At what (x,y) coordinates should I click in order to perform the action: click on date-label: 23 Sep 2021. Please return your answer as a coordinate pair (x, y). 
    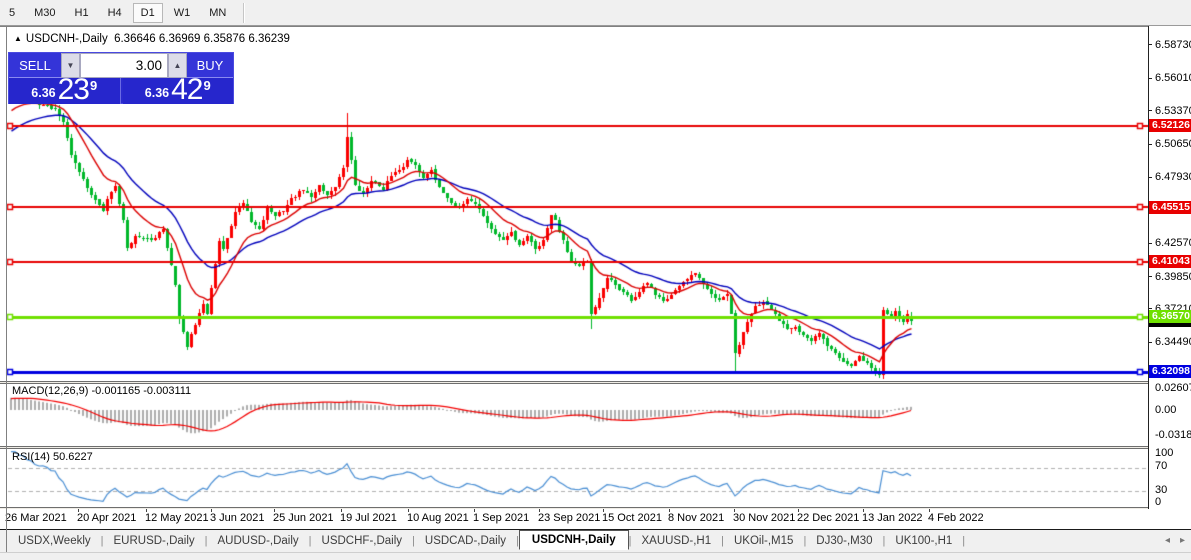
    Looking at the image, I should click on (569, 518).